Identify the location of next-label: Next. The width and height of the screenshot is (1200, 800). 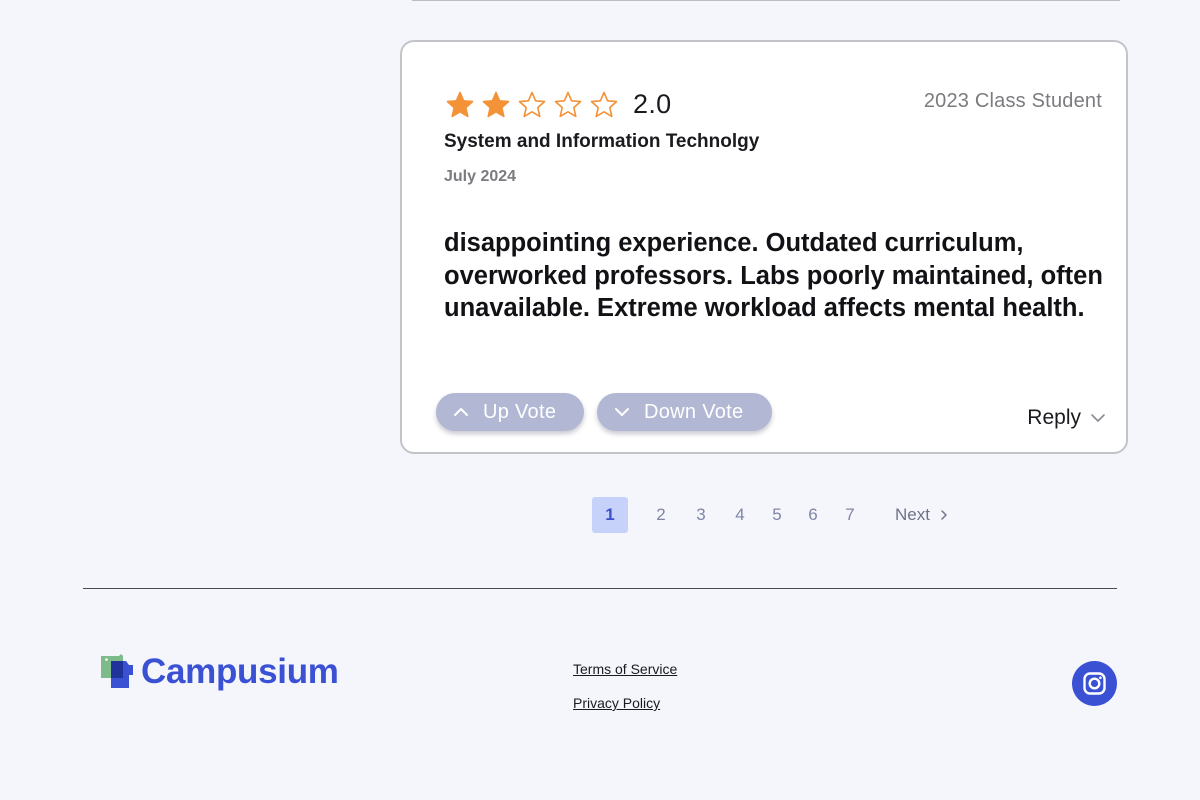
(912, 514).